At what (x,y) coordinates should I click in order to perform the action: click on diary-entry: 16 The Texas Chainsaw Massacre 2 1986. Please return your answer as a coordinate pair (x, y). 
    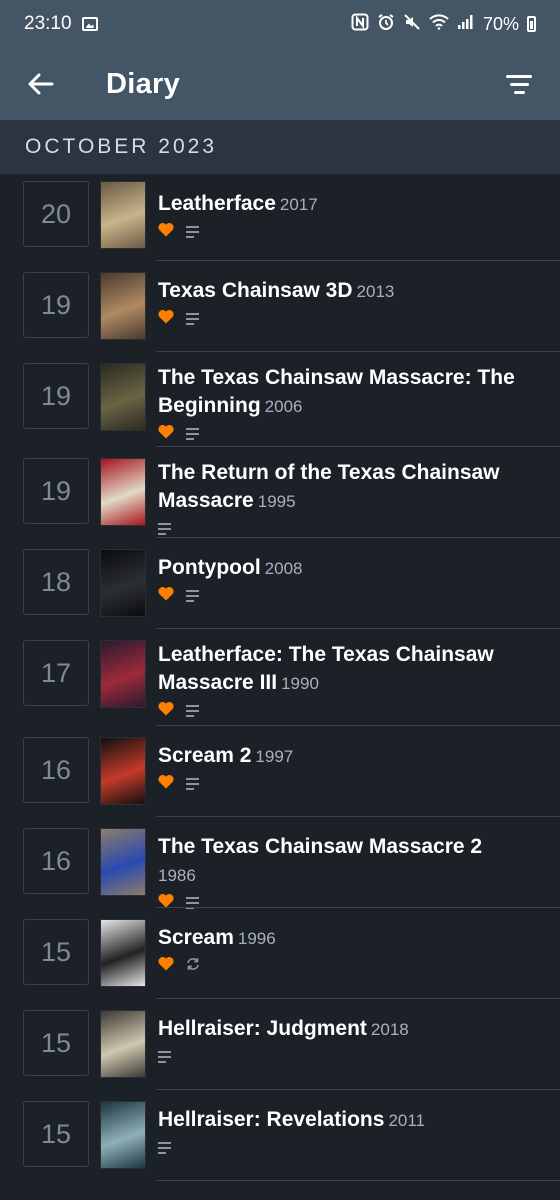
    Looking at the image, I should click on (280, 863).